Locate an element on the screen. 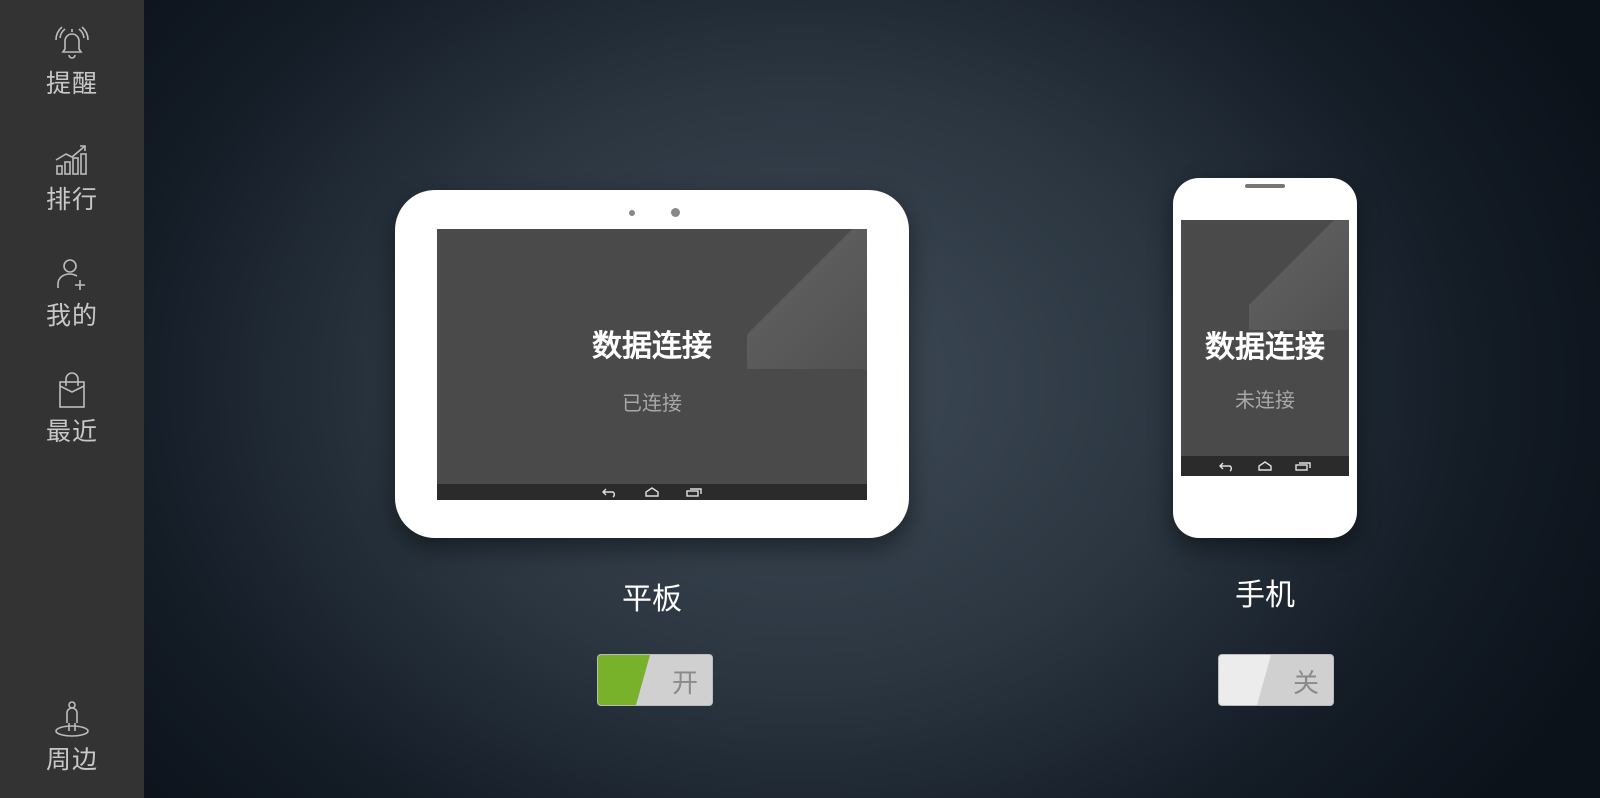 This screenshot has width=1600, height=798. phone-navbar is located at coordinates (1265, 466).